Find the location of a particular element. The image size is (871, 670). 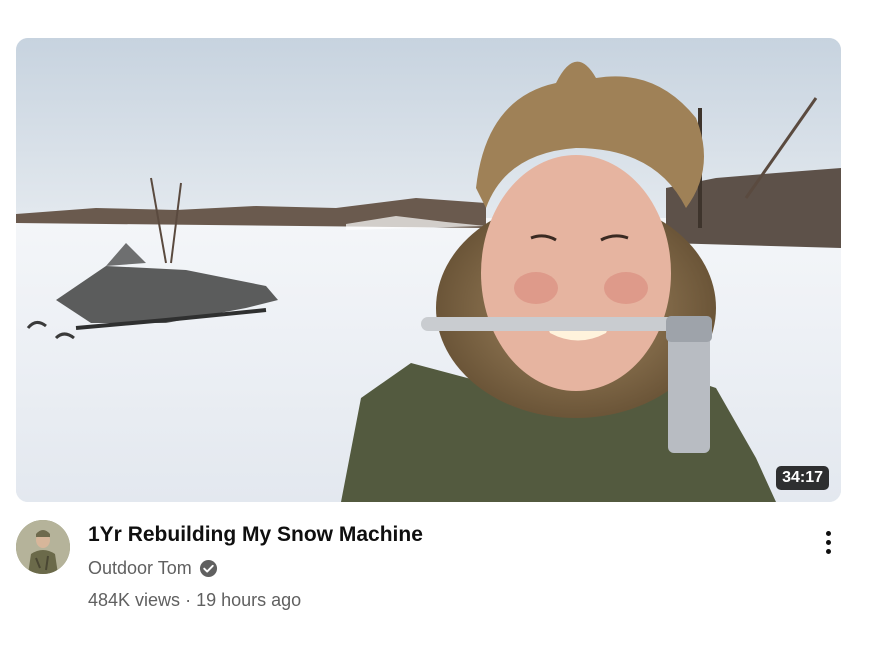

video-title: 1Yr Rebuilding My Snow Machine is located at coordinates (438, 535).